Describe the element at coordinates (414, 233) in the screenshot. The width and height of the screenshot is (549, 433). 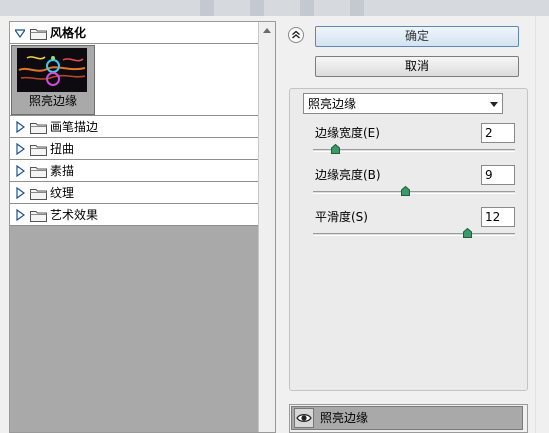
I see `smoothness-slider` at that location.